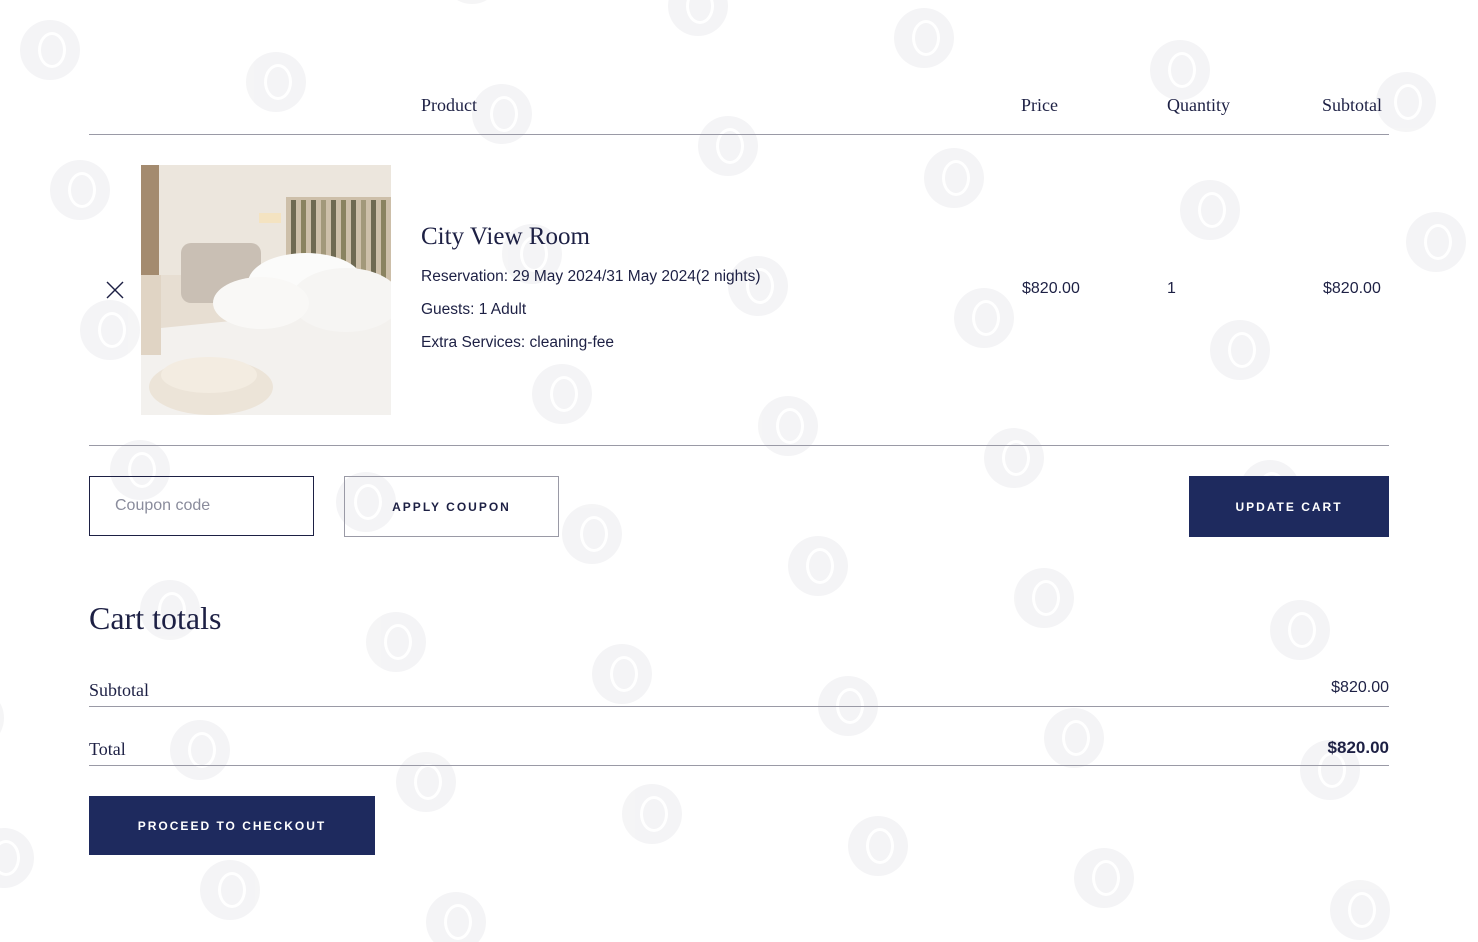 This screenshot has height=942, width=1478. I want to click on totals-subtotal-label: Subtotal, so click(119, 690).